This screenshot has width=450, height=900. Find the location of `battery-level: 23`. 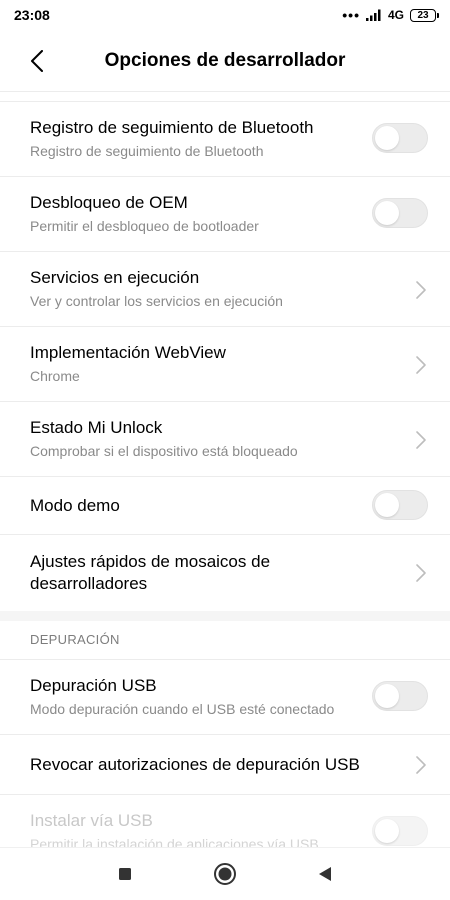

battery-level: 23 is located at coordinates (423, 15).